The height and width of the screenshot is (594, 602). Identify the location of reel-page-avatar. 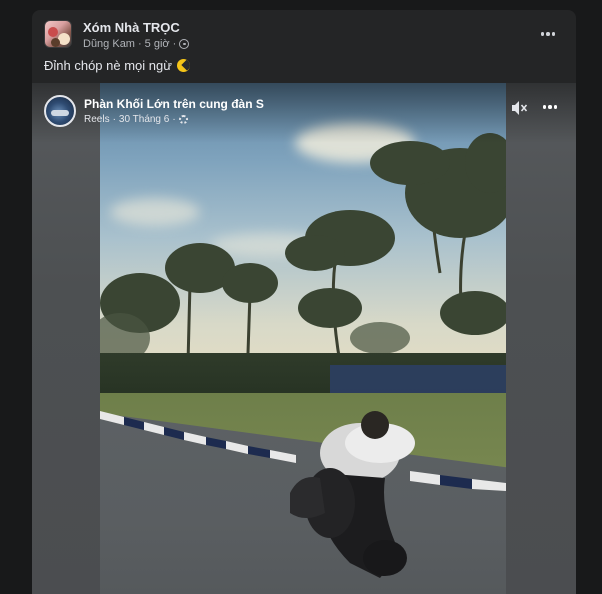
(60, 111).